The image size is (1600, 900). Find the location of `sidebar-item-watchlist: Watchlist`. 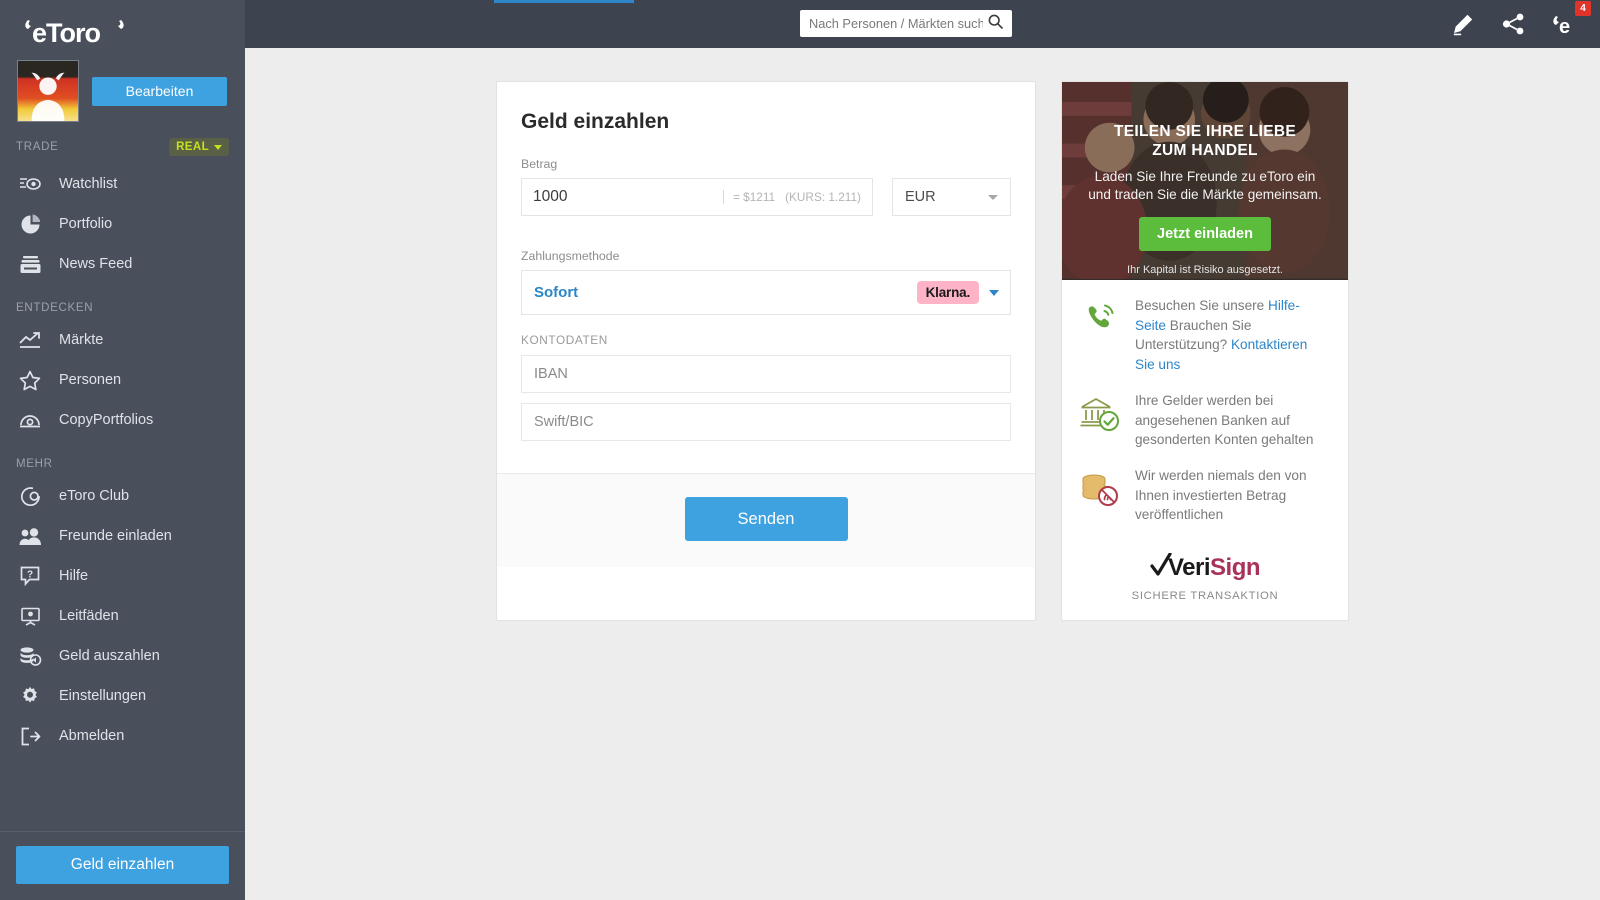

sidebar-item-watchlist: Watchlist is located at coordinates (122, 184).